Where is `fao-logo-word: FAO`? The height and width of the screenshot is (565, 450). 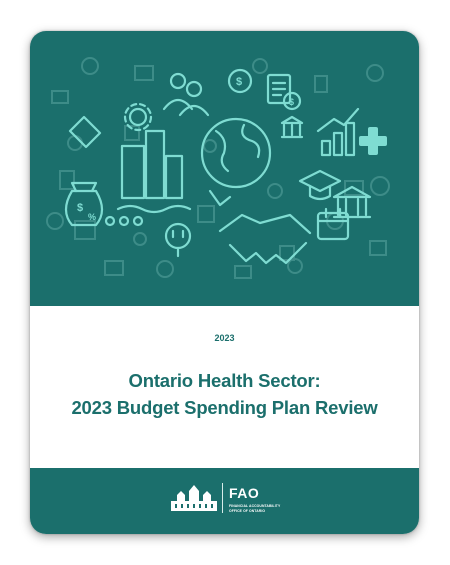
fao-logo-word: FAO is located at coordinates (244, 493).